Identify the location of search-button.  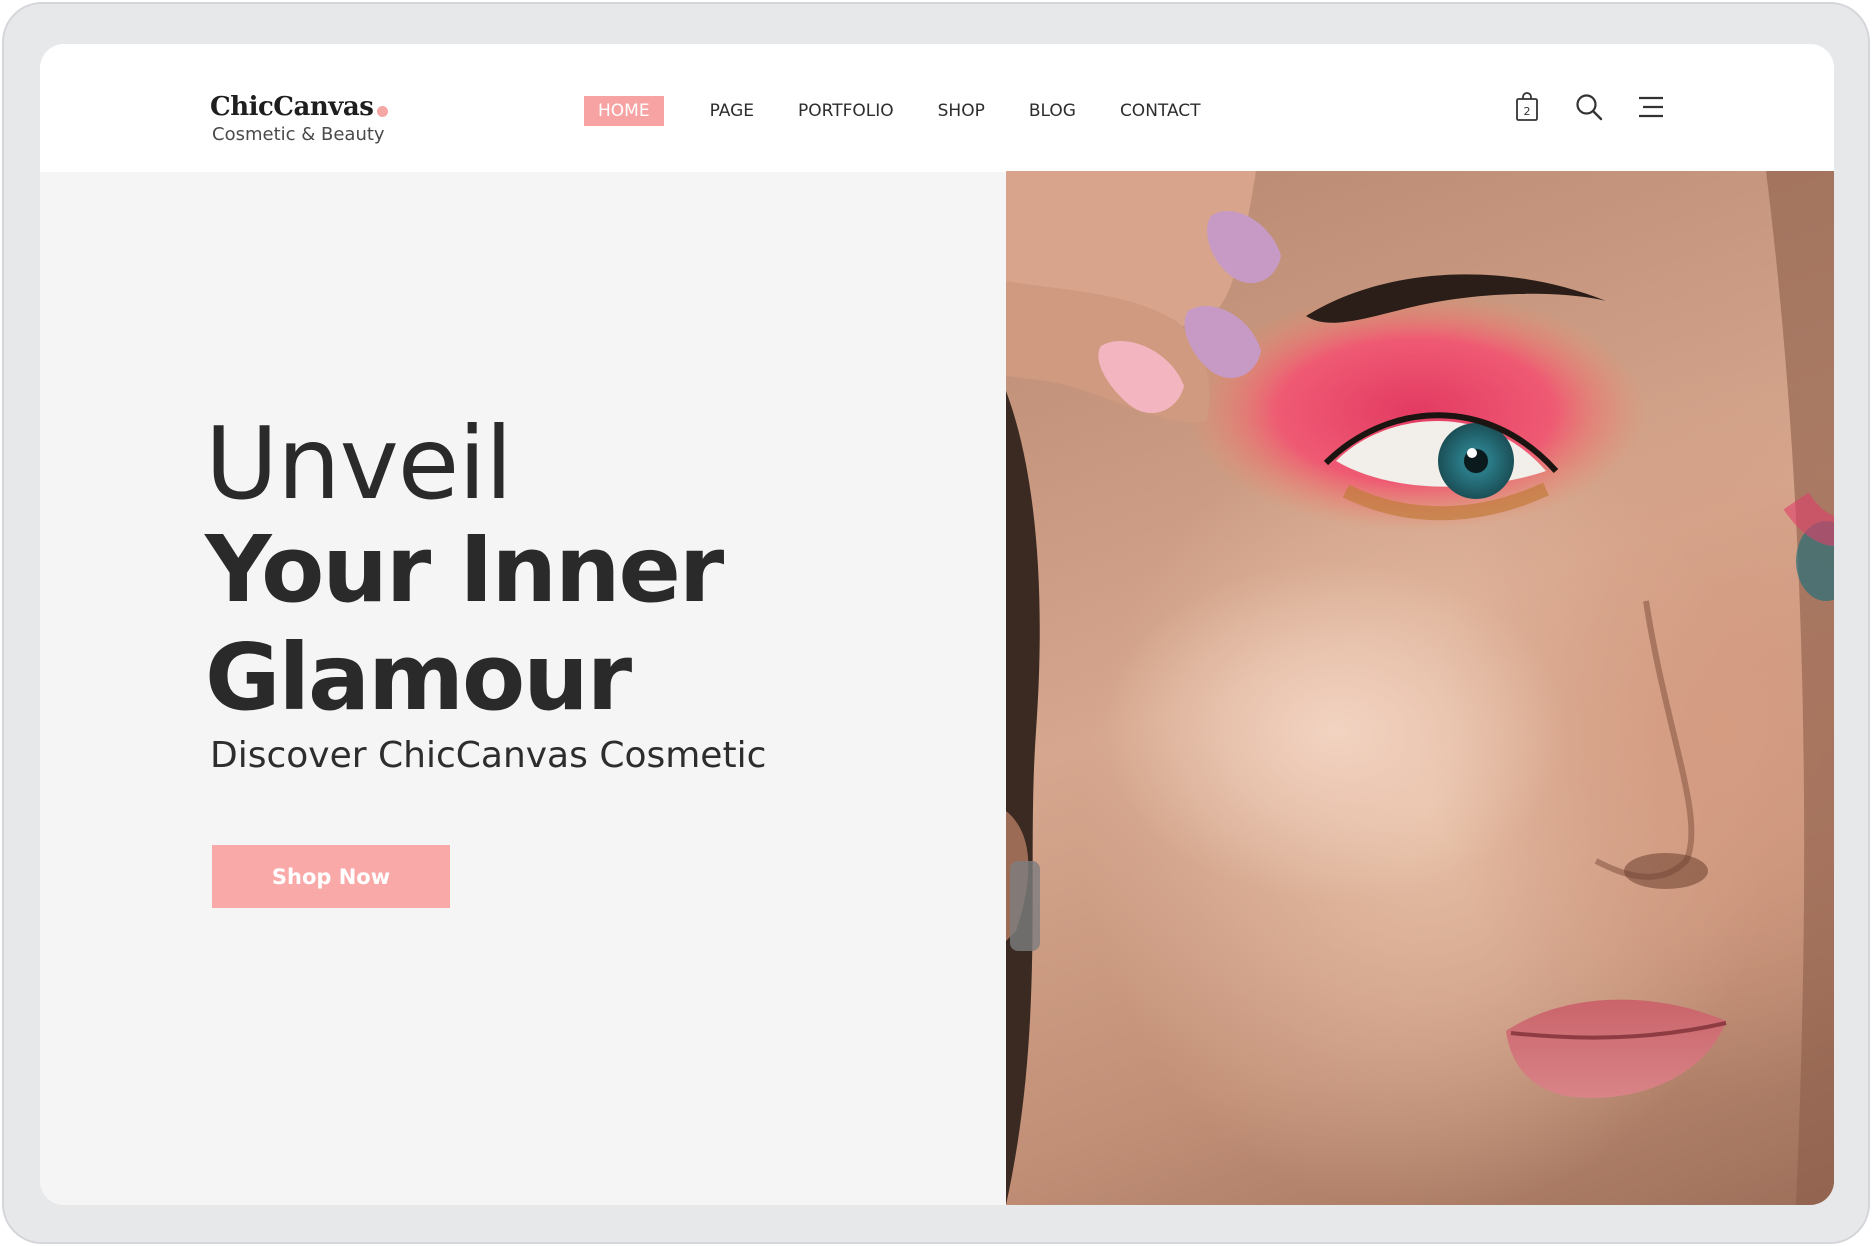
(1589, 107).